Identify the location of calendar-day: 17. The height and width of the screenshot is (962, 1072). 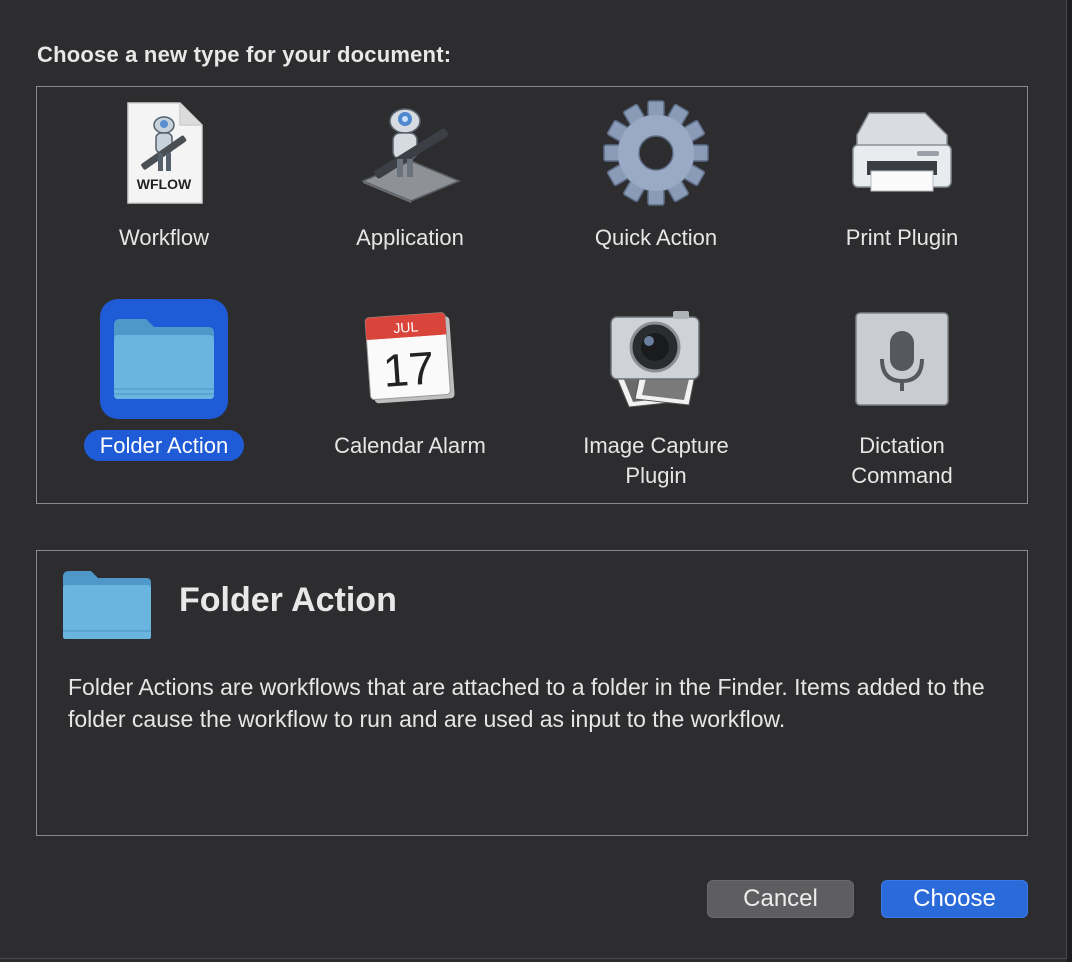
(408, 368).